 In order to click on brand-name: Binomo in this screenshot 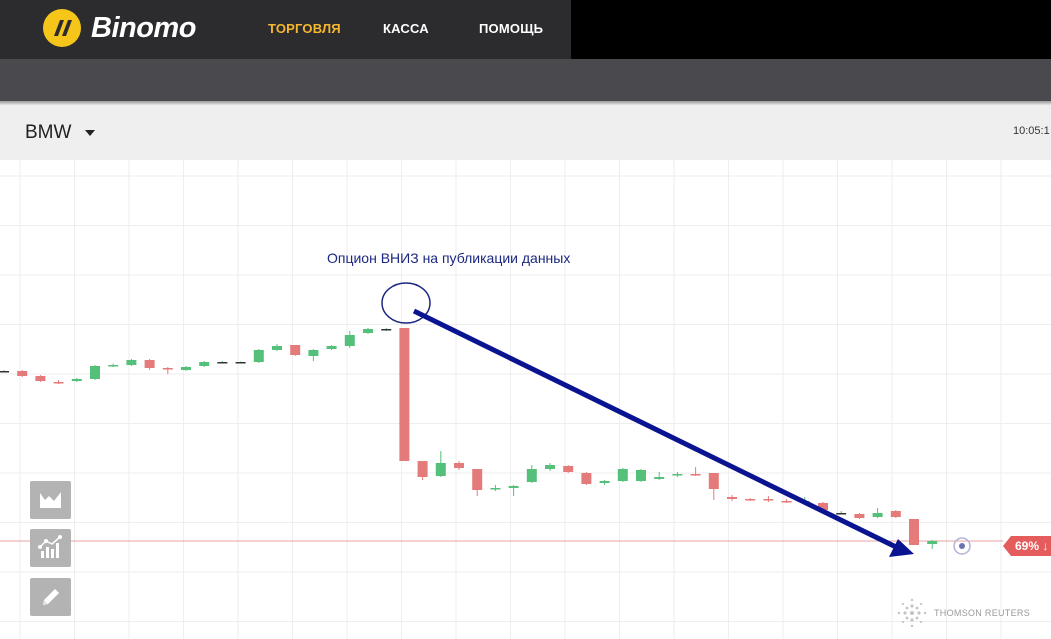, I will do `click(143, 27)`.